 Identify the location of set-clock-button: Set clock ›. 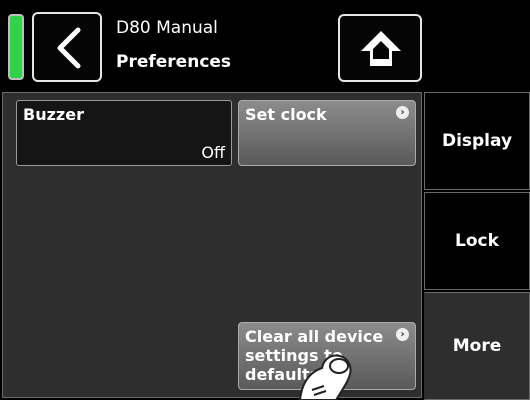
(327, 133).